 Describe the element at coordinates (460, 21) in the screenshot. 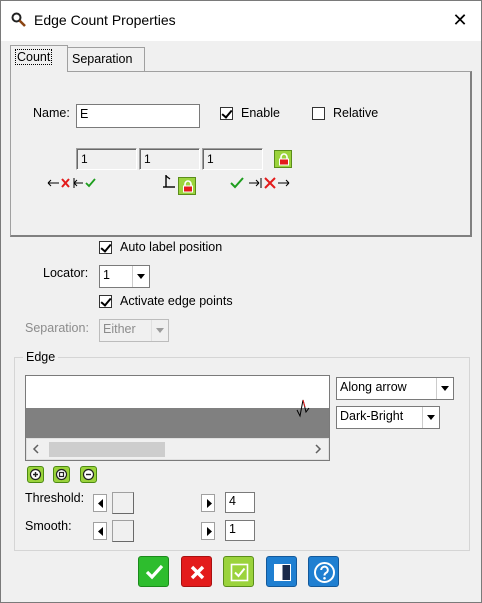

I see `close-button: ✕` at that location.